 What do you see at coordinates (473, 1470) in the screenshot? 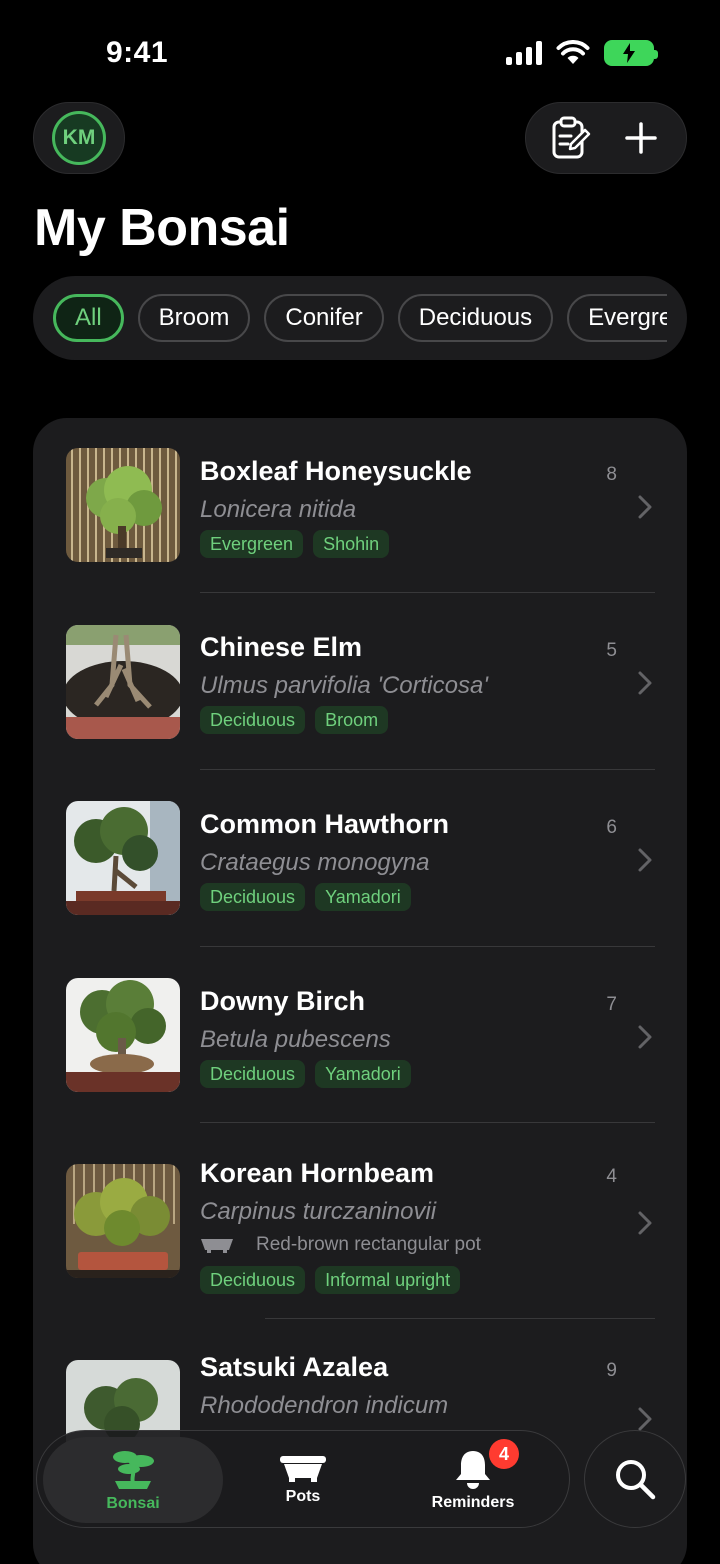
I see `bell-icon` at bounding box center [473, 1470].